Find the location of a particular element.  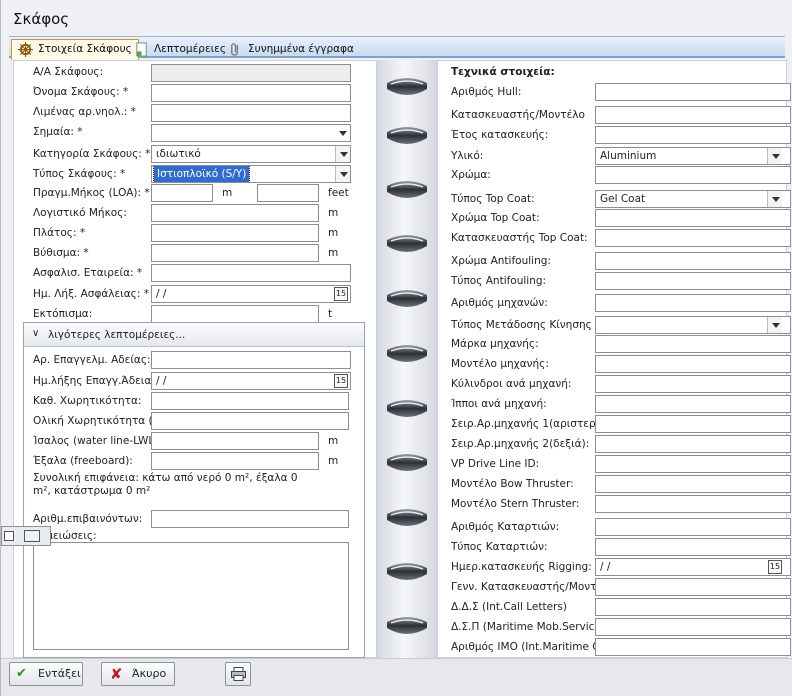

tab-vessel-info: Στοιχεία Σκάφους is located at coordinates (75, 49).